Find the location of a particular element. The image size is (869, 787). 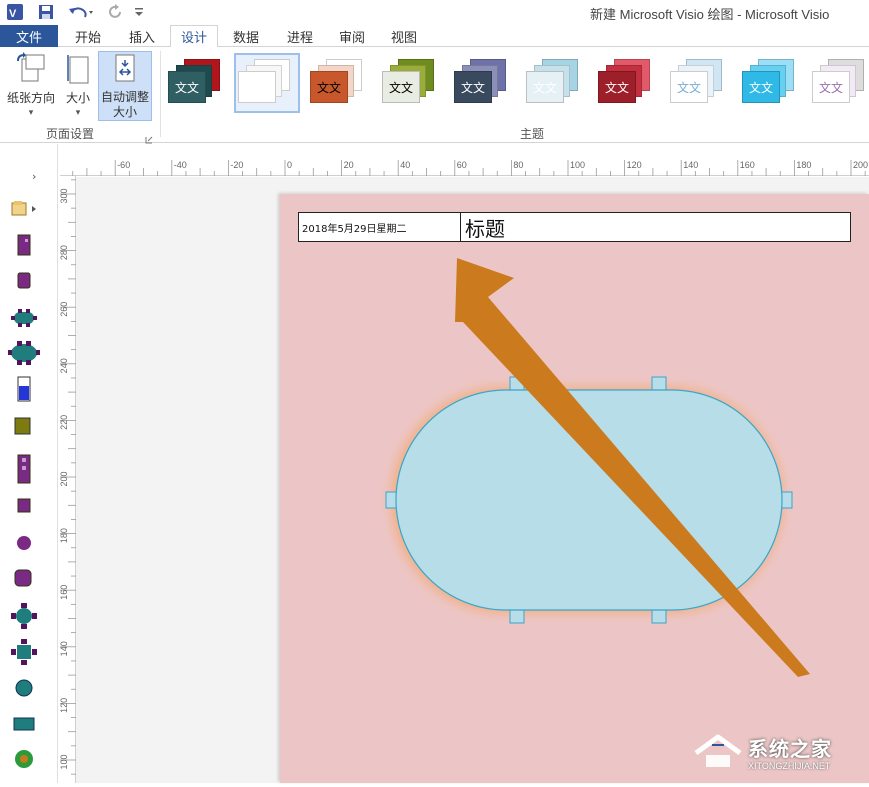

auto-size-label-2: 大小 is located at coordinates (125, 112).